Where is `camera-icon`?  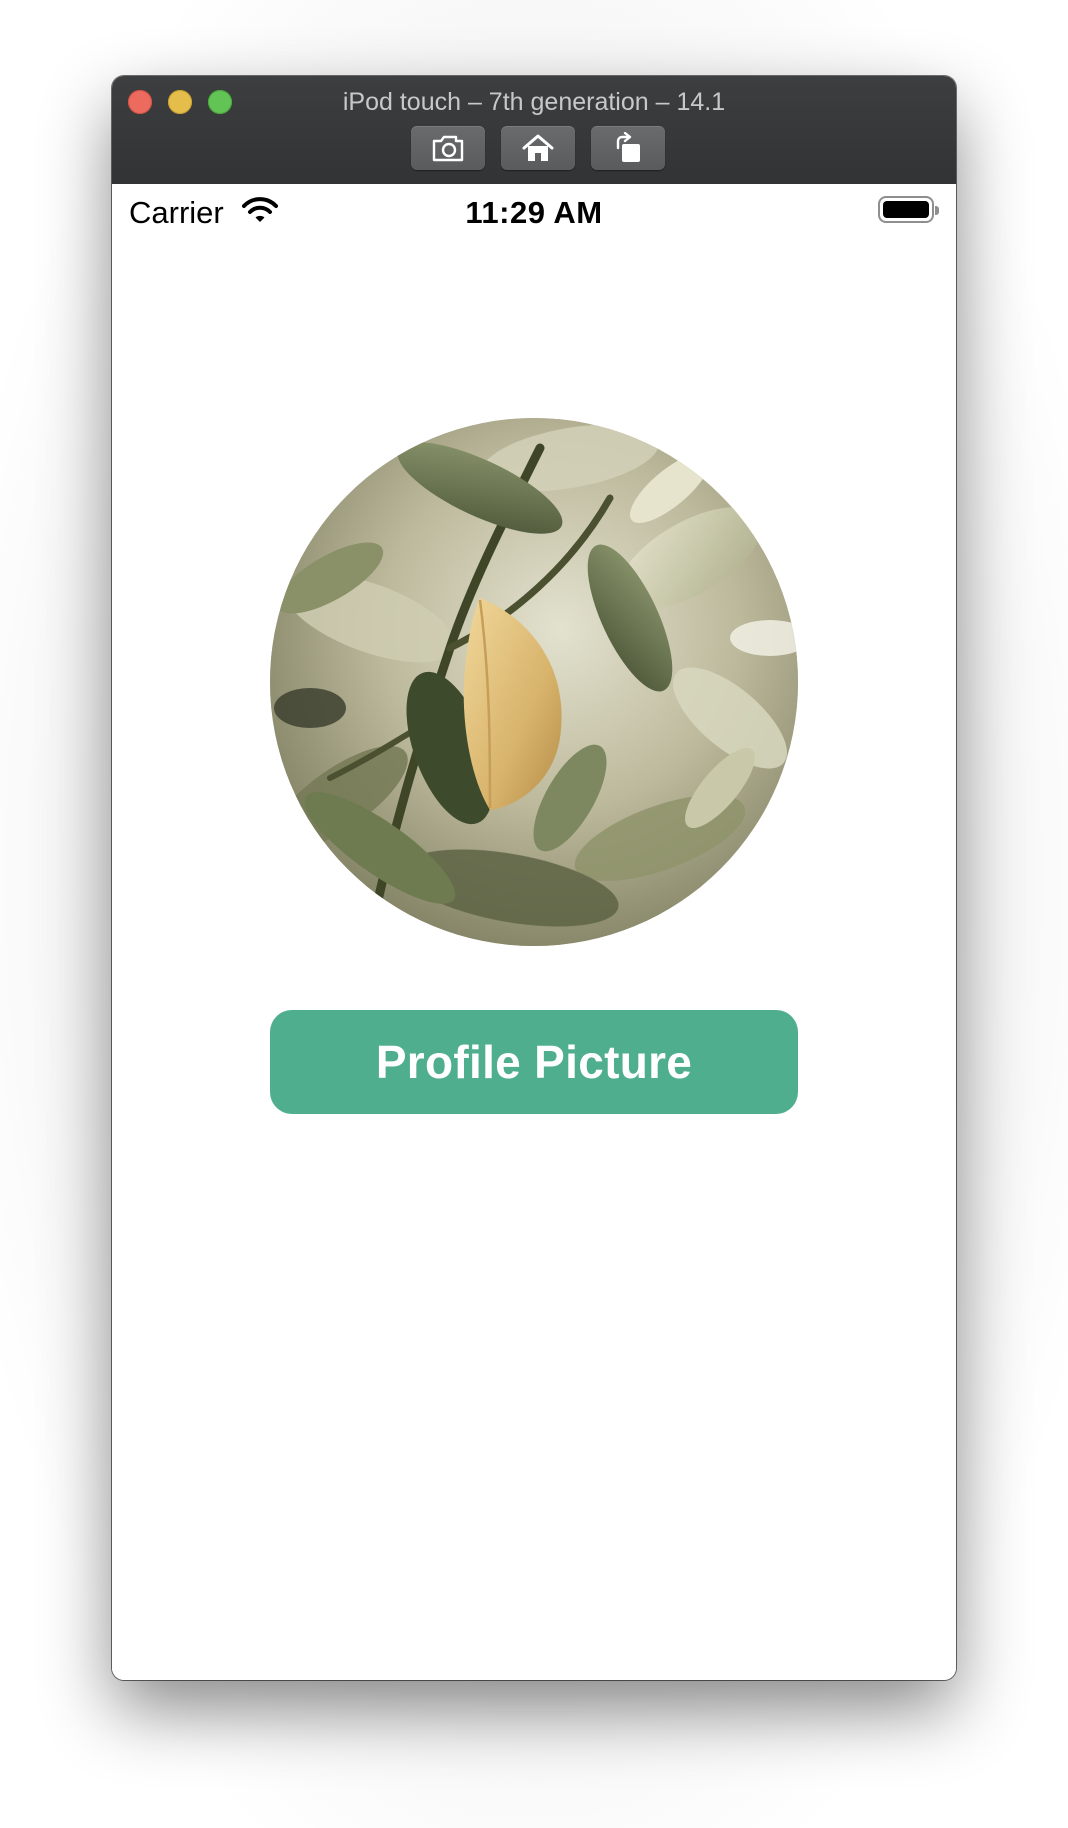 camera-icon is located at coordinates (448, 148).